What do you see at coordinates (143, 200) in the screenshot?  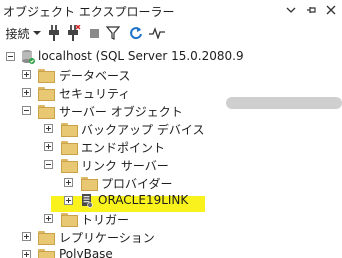 I see `tree-node-label: ORACLE19LINK` at bounding box center [143, 200].